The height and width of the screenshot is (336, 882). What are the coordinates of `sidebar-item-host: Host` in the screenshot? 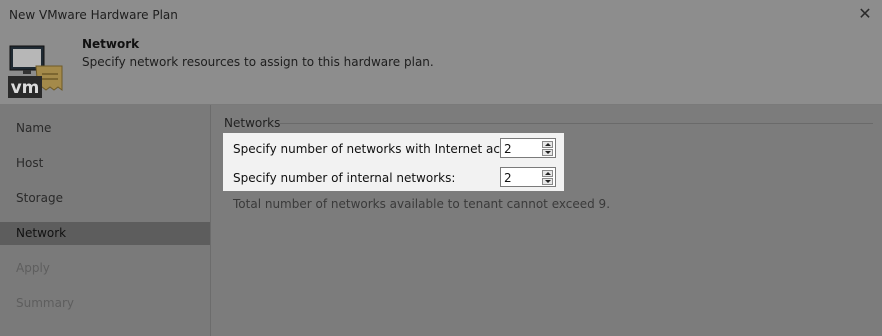 It's located at (105, 163).